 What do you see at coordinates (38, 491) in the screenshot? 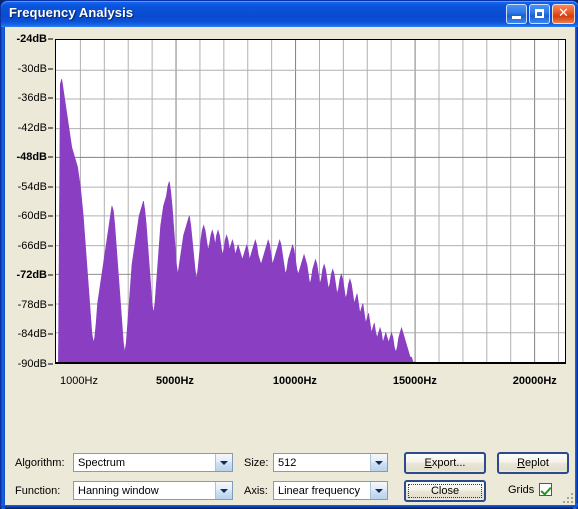
I see `function-label: Function:` at bounding box center [38, 491].